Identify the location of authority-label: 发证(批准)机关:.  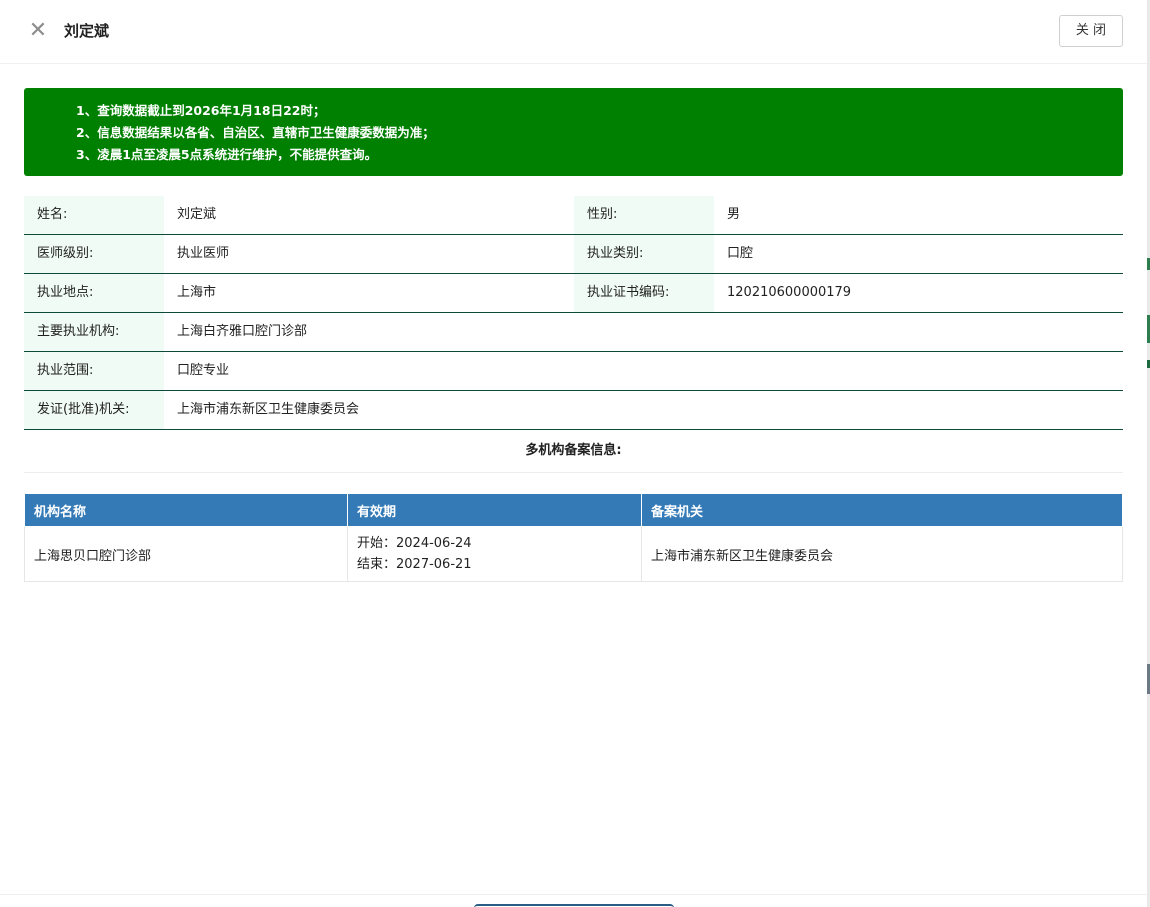
(94, 410).